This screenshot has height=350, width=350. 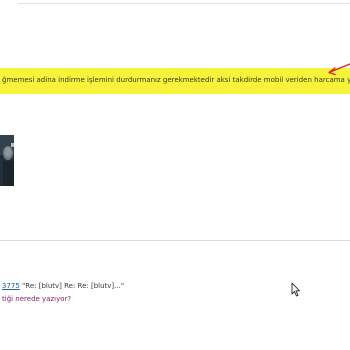 What do you see at coordinates (175, 240) in the screenshot?
I see `section-divider` at bounding box center [175, 240].